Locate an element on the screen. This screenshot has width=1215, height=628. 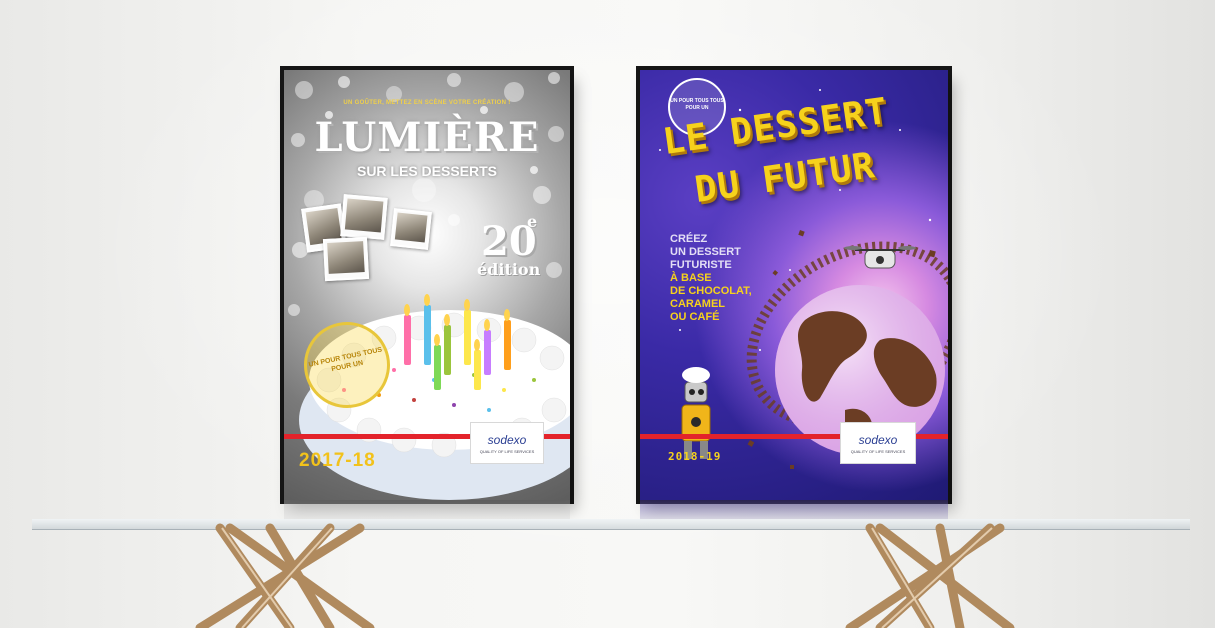
body-line: CARAMEL is located at coordinates (697, 304).